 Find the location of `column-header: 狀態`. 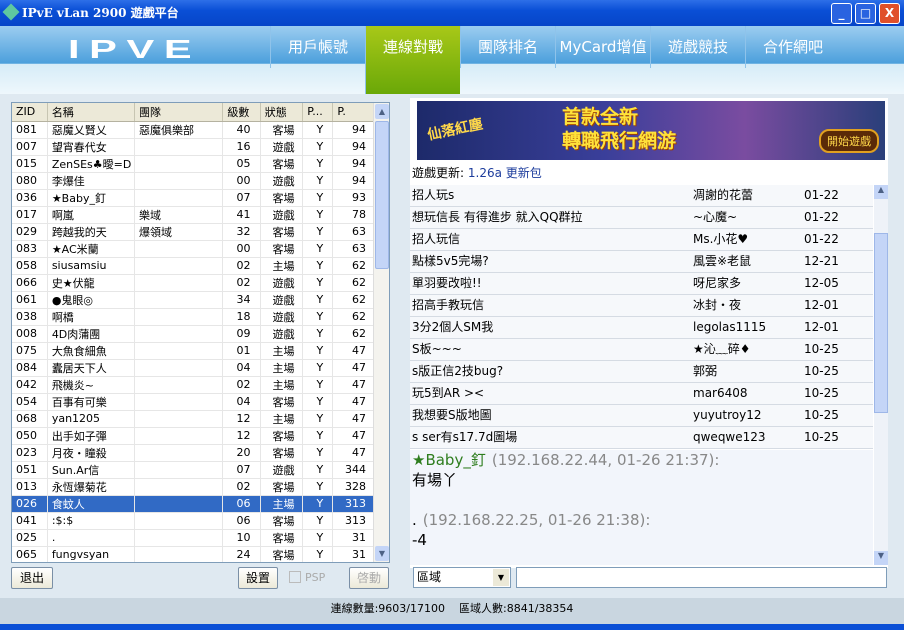

column-header: 狀態 is located at coordinates (282, 112).